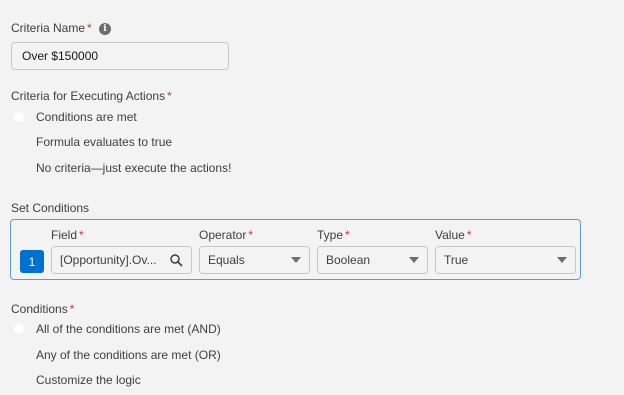 The image size is (624, 395). Describe the element at coordinates (50, 208) in the screenshot. I see `set-conditions-label: Set Conditions` at that location.